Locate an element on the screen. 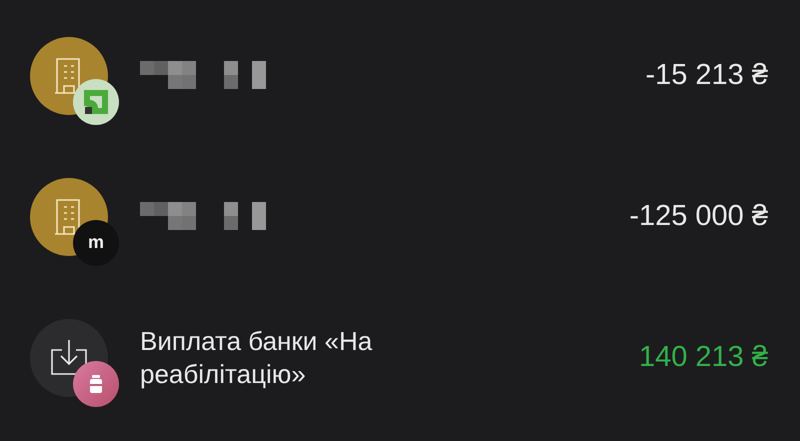  transaction-amount: -15 213 ₴ is located at coordinates (706, 75).